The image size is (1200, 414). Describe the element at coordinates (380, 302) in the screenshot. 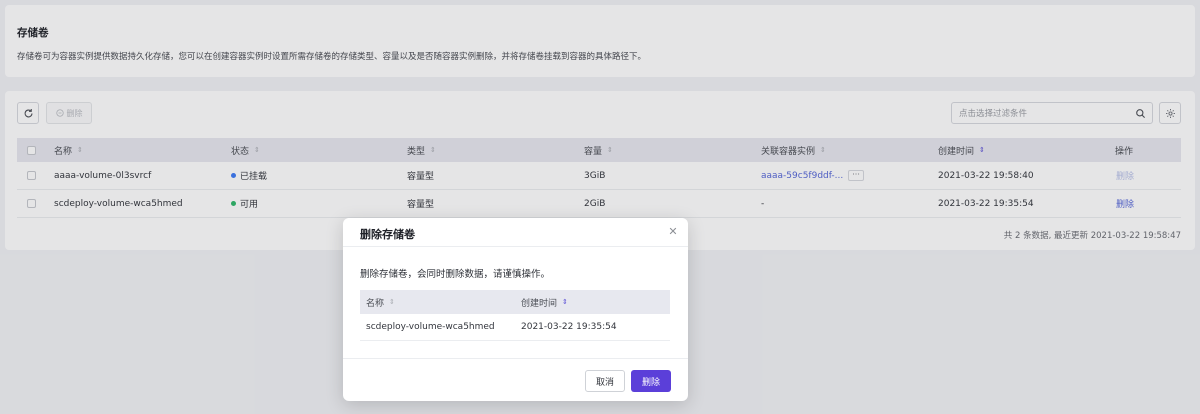

I see `dialog-column-name: 名称 ⇕` at that location.